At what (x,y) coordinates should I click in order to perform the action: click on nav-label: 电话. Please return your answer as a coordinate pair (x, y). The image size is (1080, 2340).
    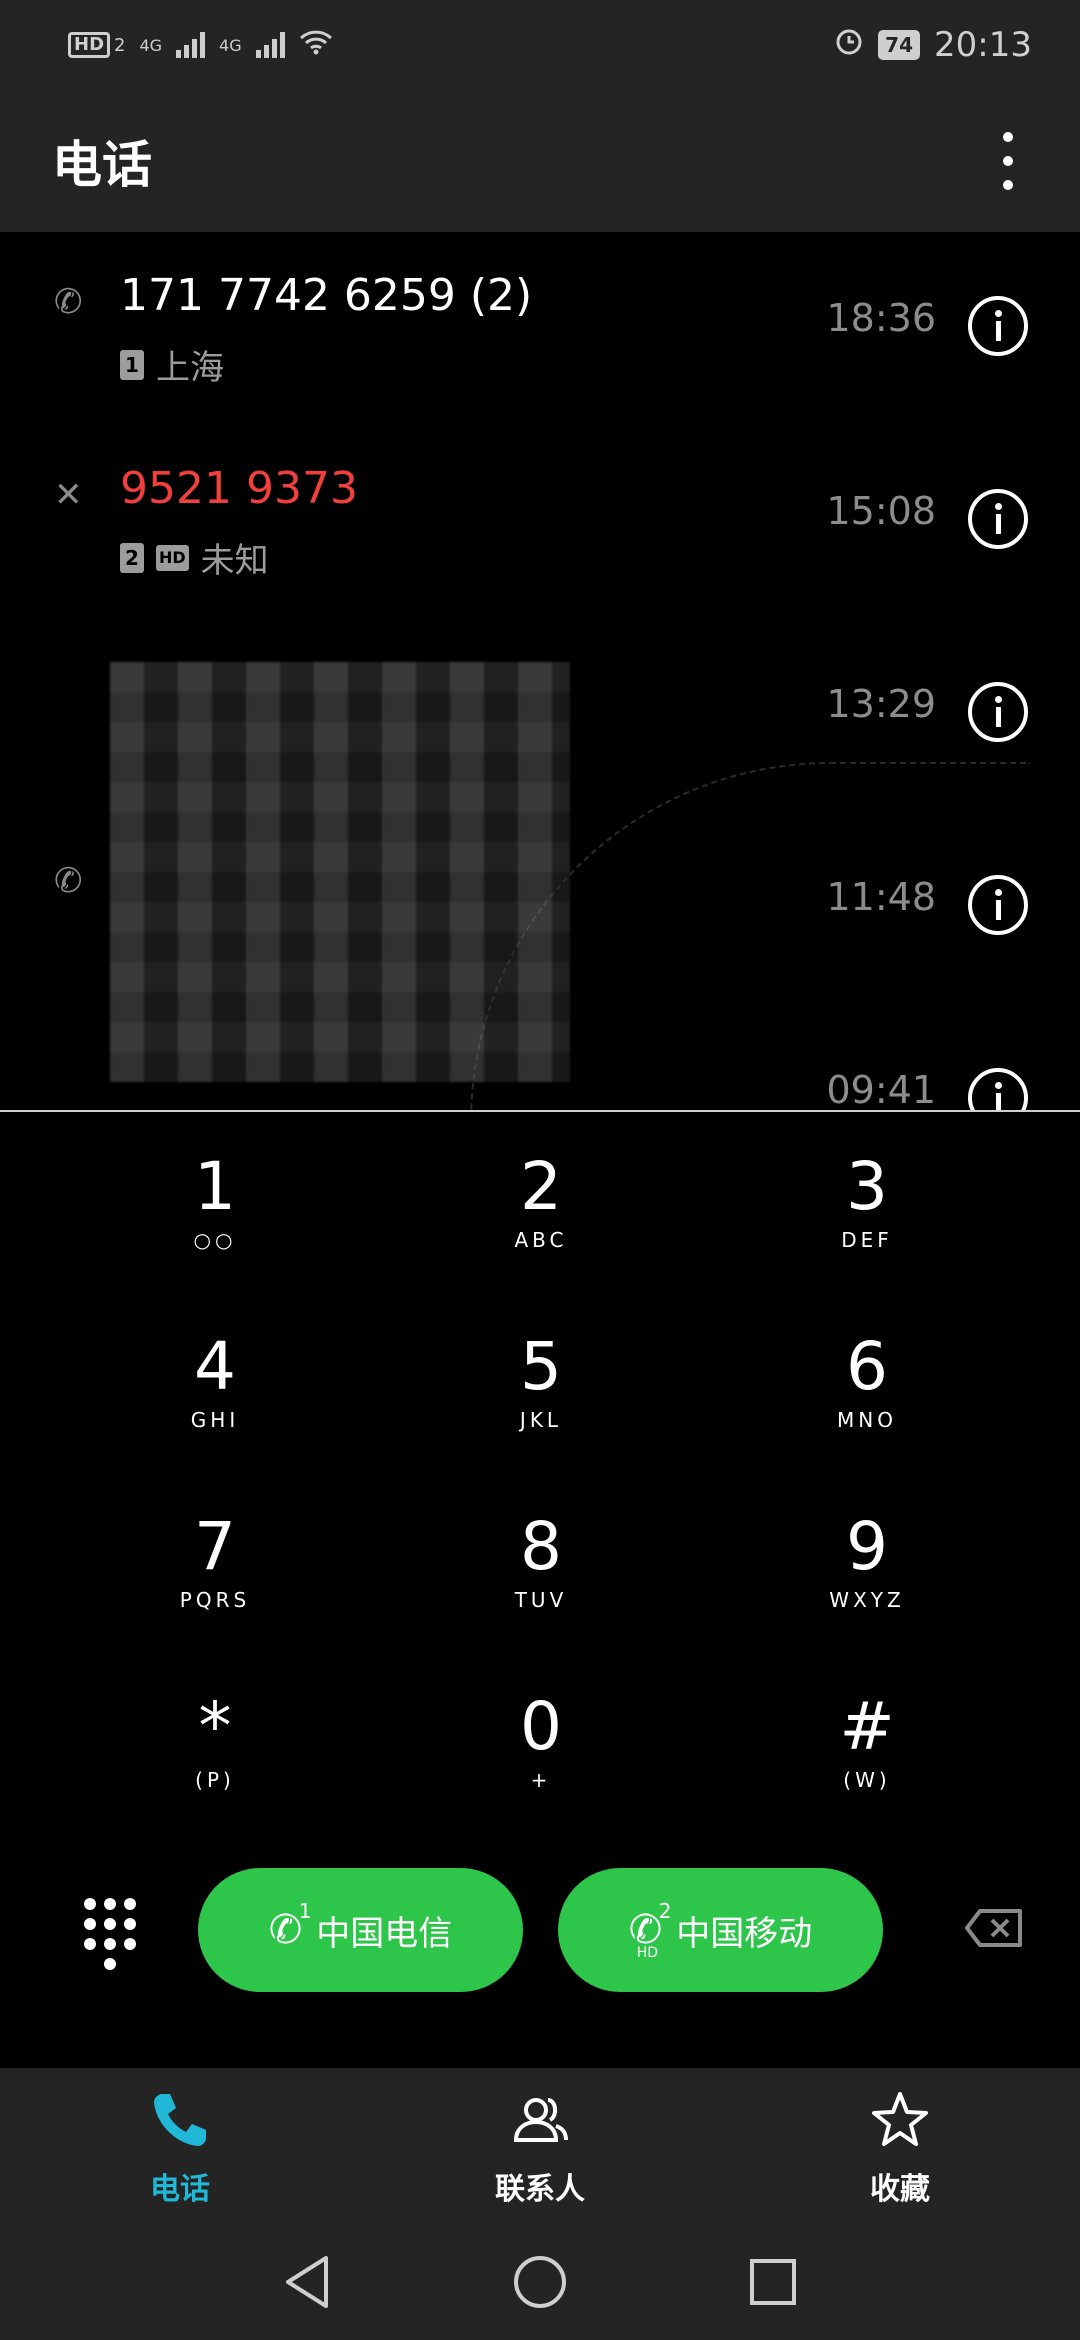
    Looking at the image, I should click on (180, 2189).